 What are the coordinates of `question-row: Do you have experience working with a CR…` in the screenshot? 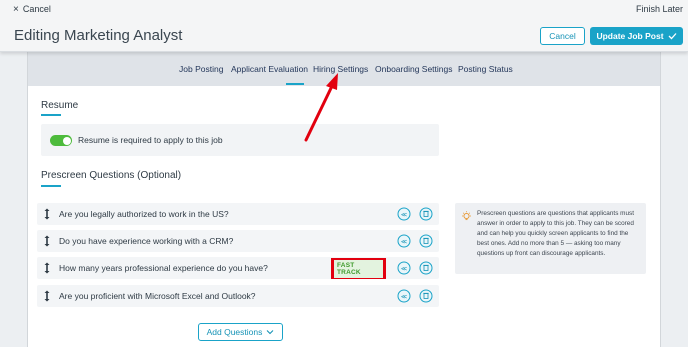 It's located at (238, 241).